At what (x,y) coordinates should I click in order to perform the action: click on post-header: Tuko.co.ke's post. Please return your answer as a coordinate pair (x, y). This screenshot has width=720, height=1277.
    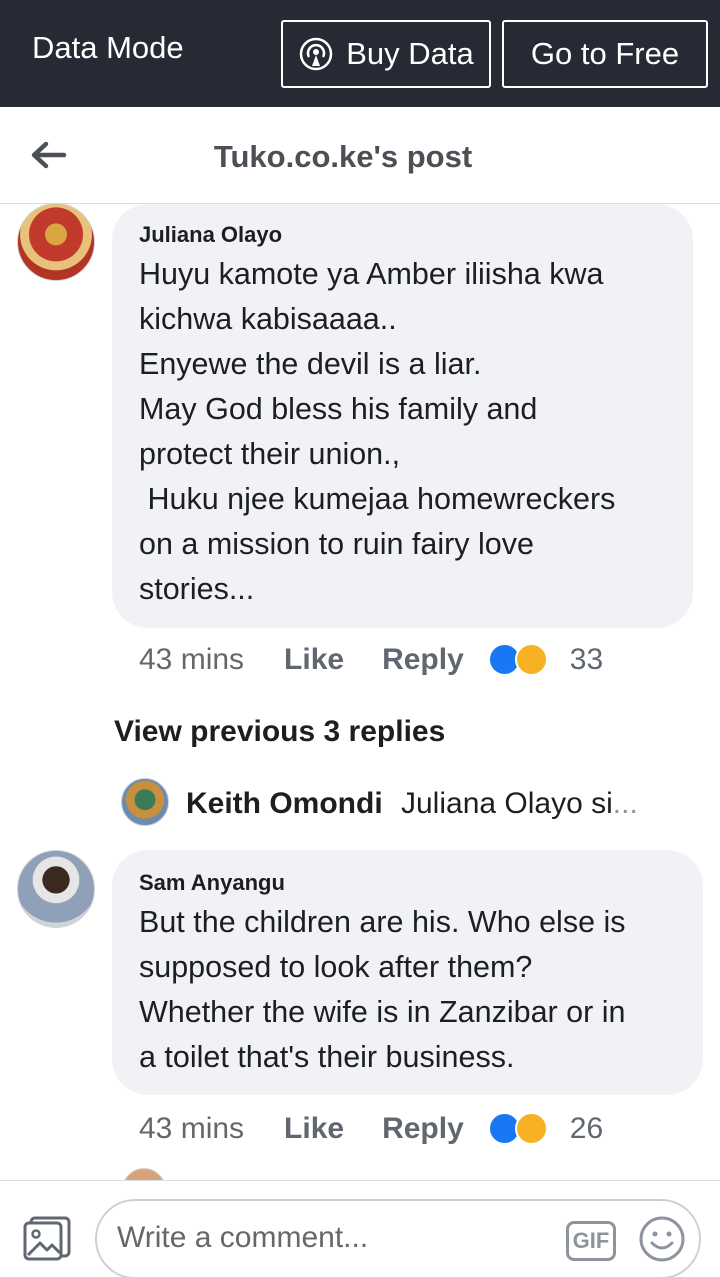
    Looking at the image, I should click on (360, 155).